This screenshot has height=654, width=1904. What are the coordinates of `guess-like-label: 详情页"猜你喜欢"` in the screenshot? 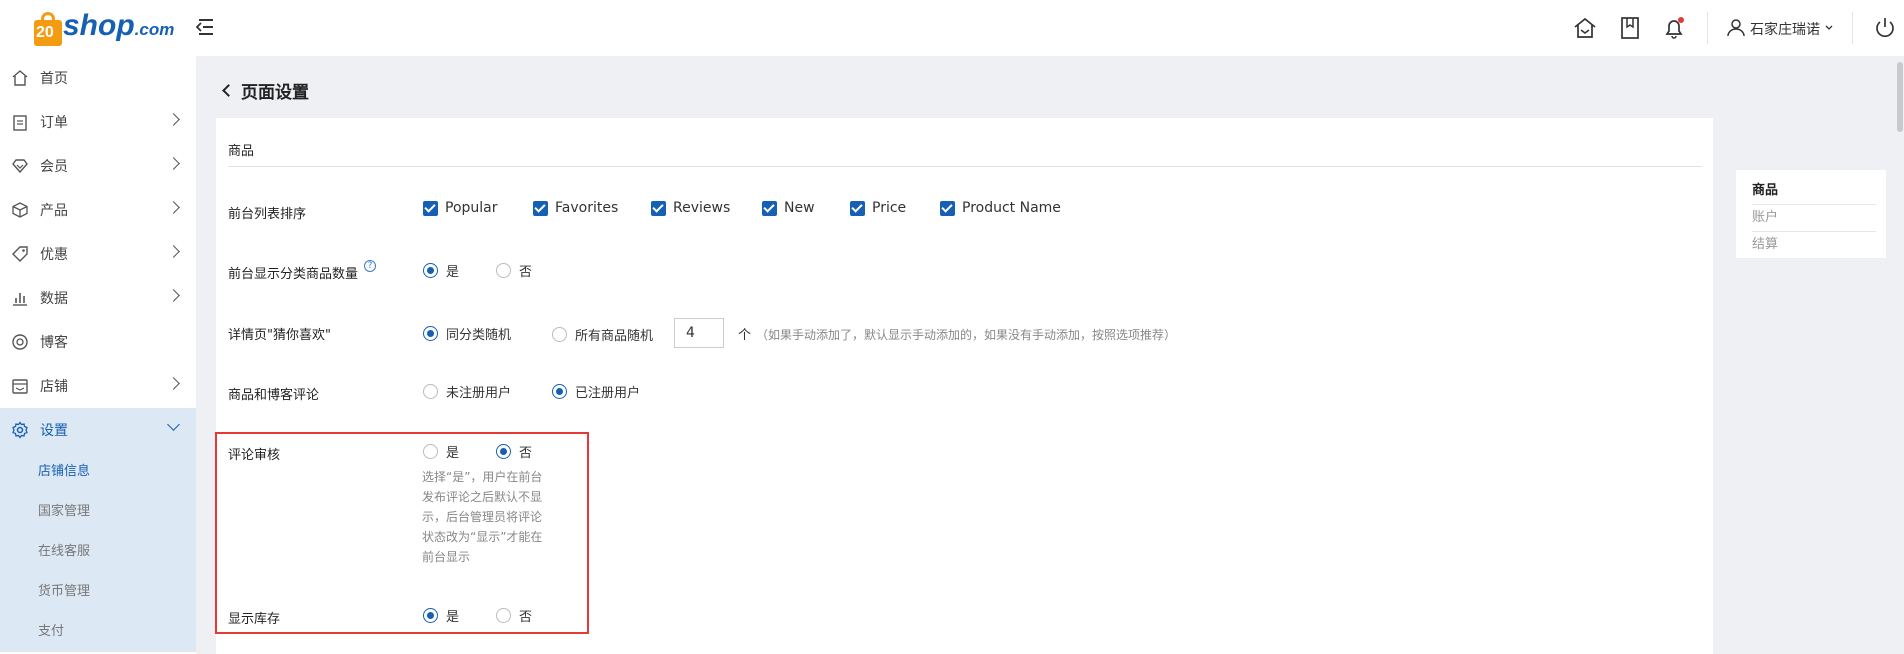 It's located at (279, 335).